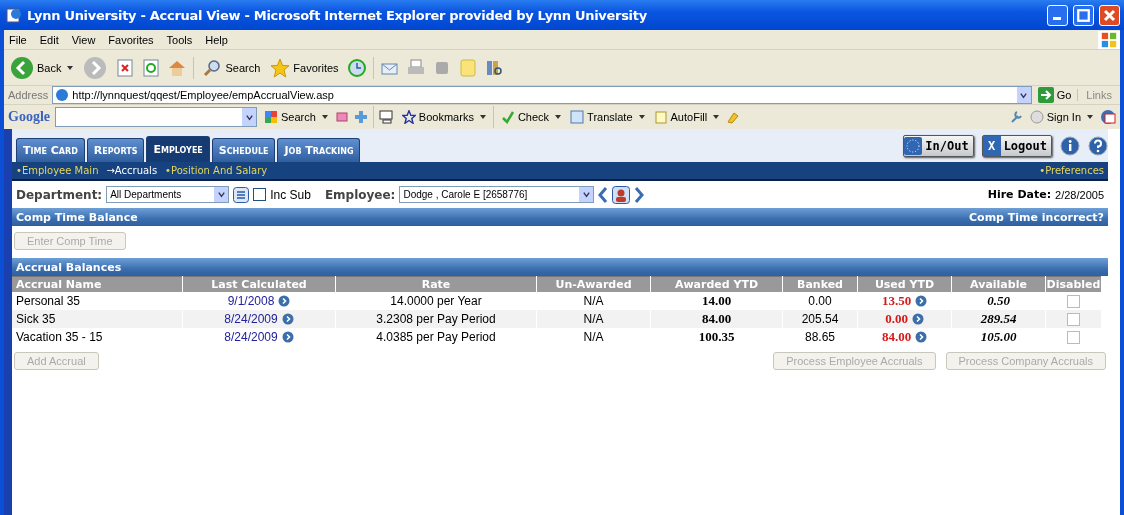  I want to click on bookmarks-button: Bookmarks, so click(443, 117).